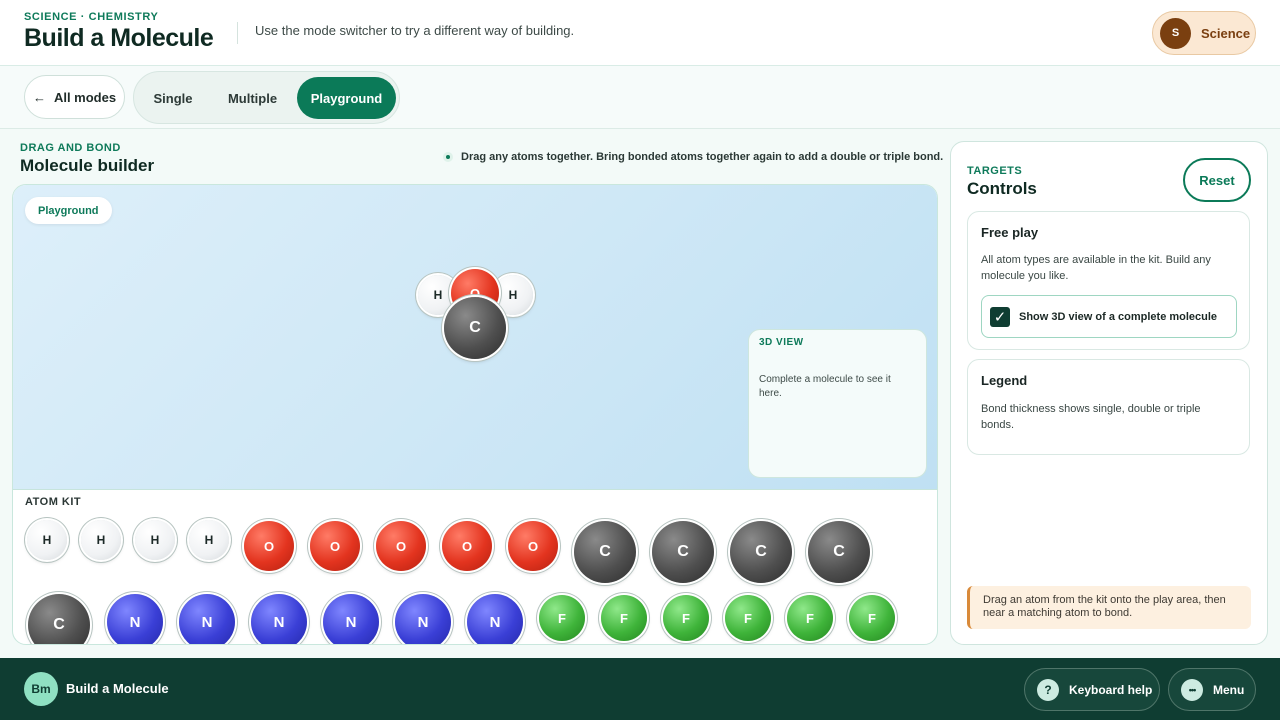  What do you see at coordinates (70, 148) in the screenshot?
I see `builder-kicker: DRAG AND BOND` at bounding box center [70, 148].